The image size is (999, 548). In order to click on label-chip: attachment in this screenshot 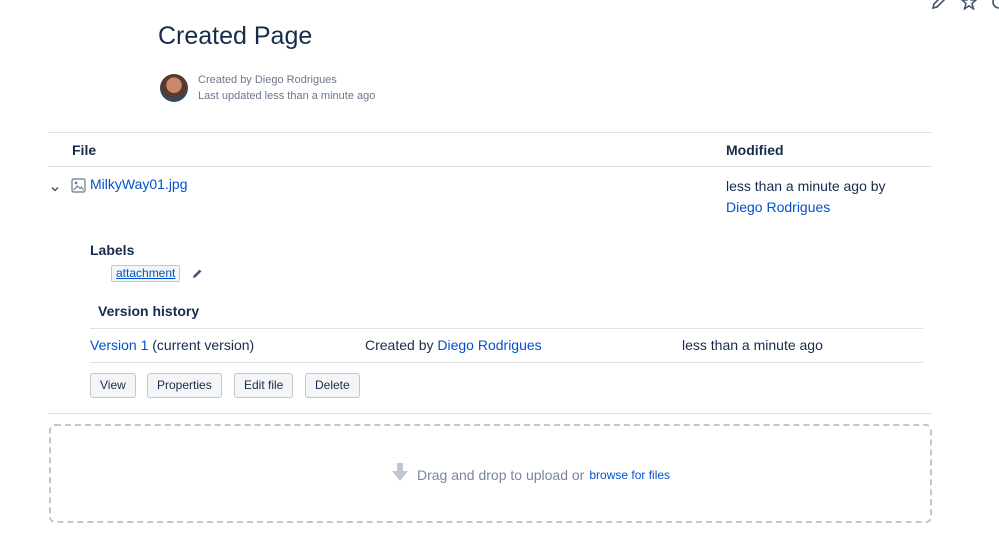, I will do `click(146, 273)`.